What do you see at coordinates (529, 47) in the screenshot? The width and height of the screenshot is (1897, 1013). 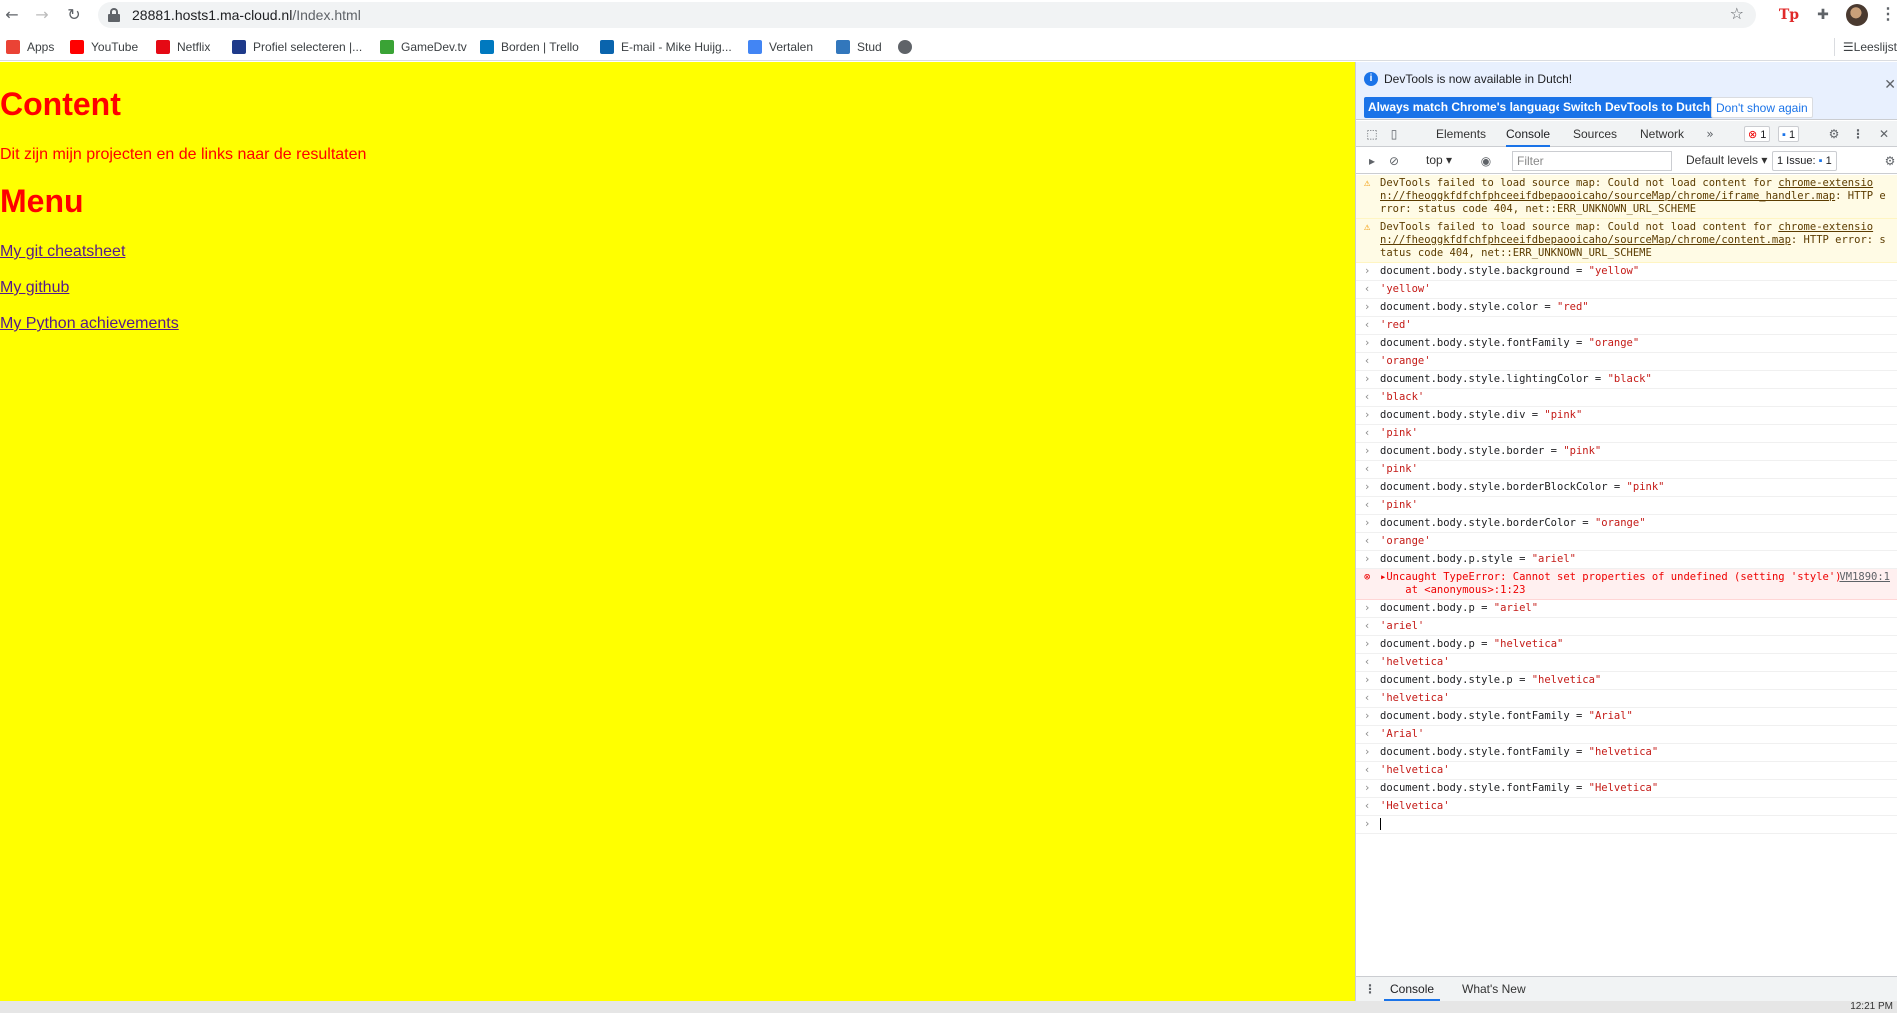 I see `bookmark-item: Borden | Trello` at bounding box center [529, 47].